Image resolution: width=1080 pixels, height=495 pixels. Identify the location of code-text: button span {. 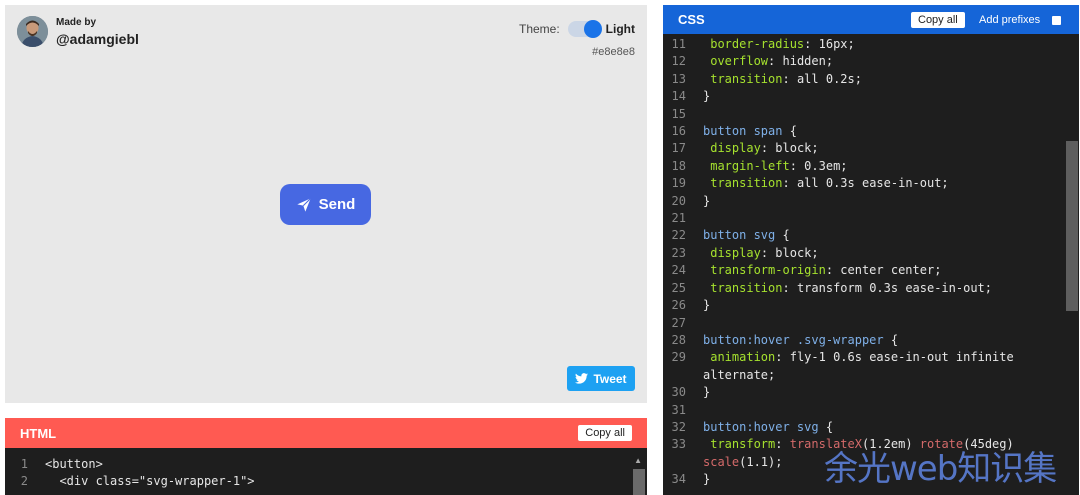
(750, 131).